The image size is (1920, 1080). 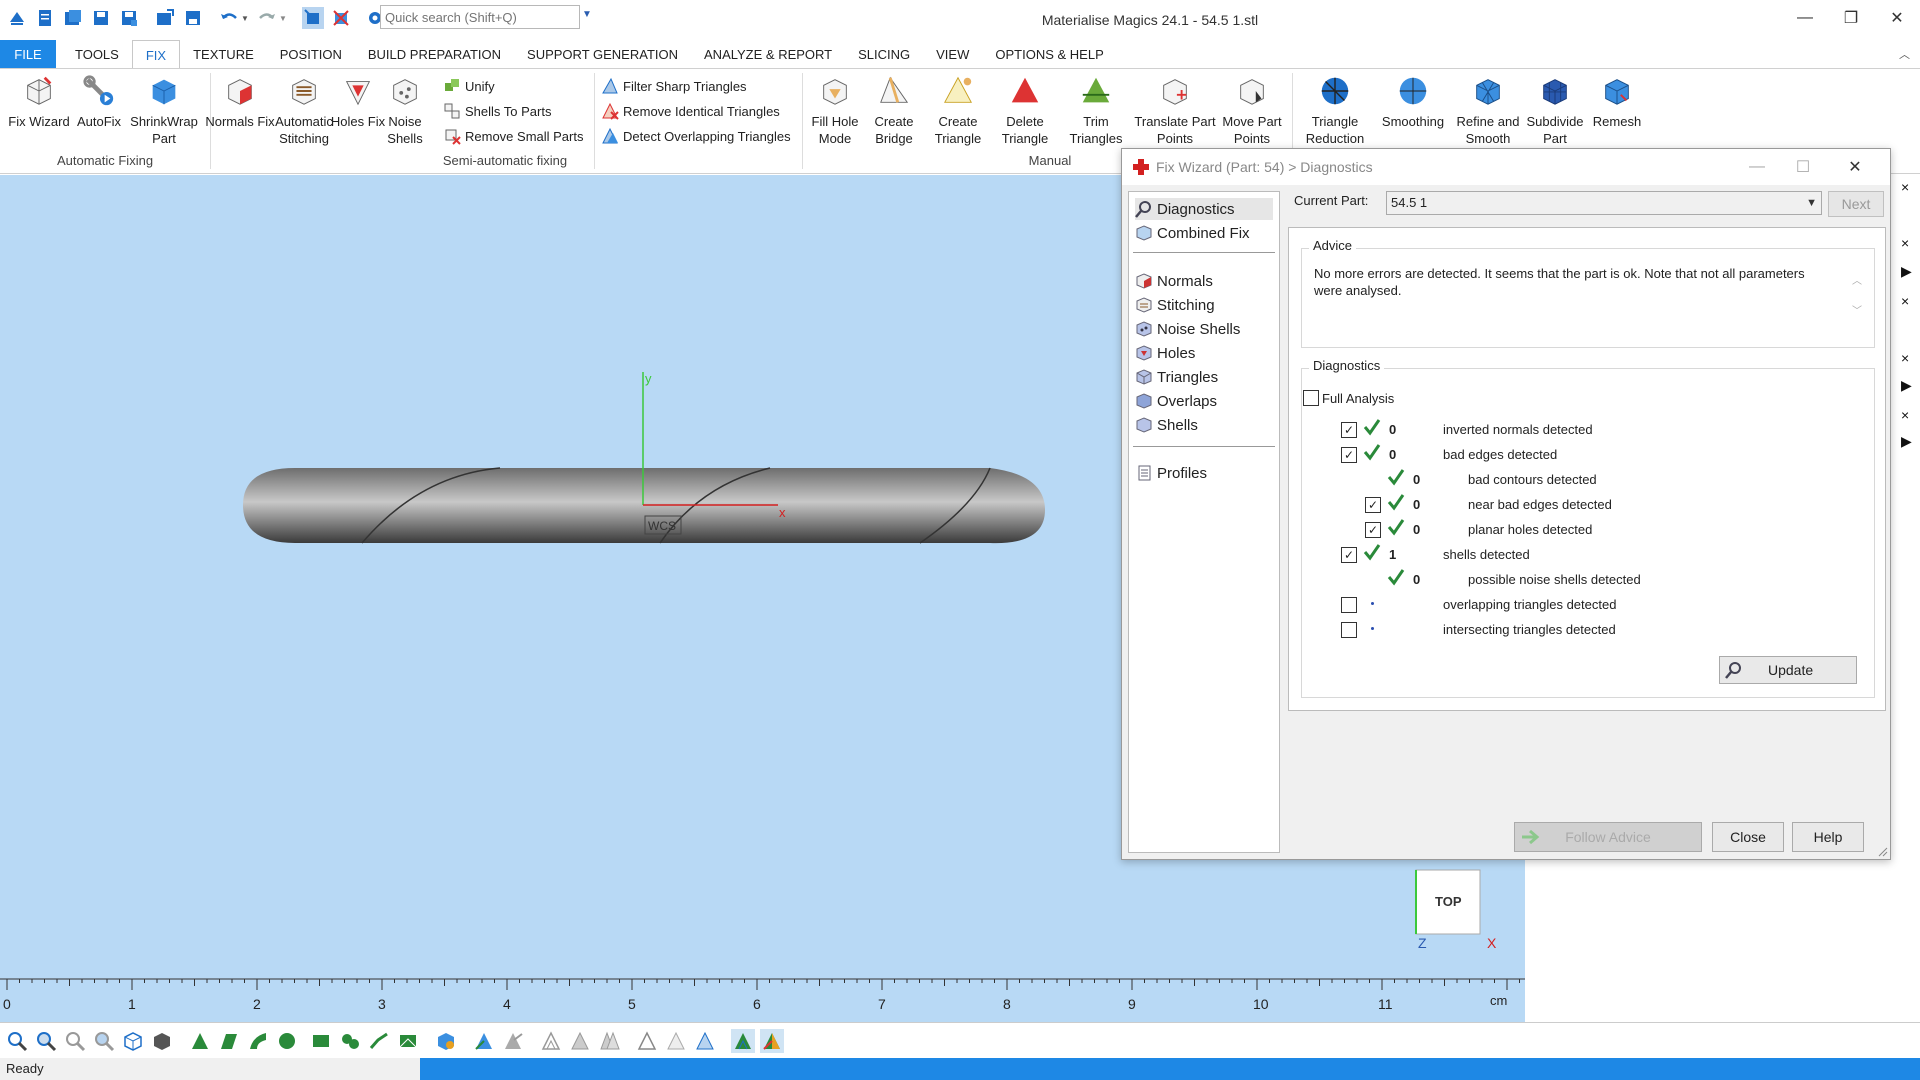 What do you see at coordinates (1204, 209) in the screenshot?
I see `nav-item-diagnostics: Diagnostics` at bounding box center [1204, 209].